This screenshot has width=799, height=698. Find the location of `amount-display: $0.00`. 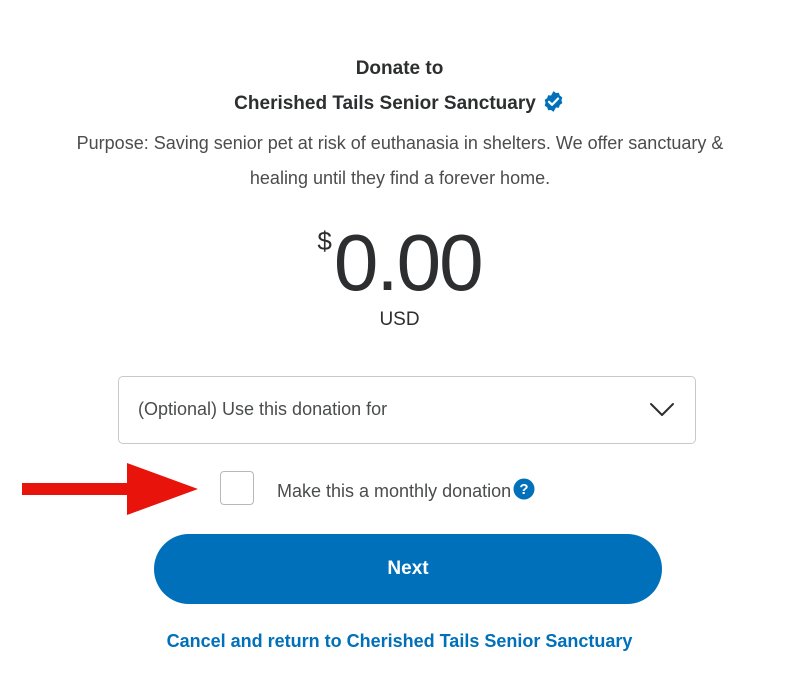

amount-display: $0.00 is located at coordinates (399, 263).